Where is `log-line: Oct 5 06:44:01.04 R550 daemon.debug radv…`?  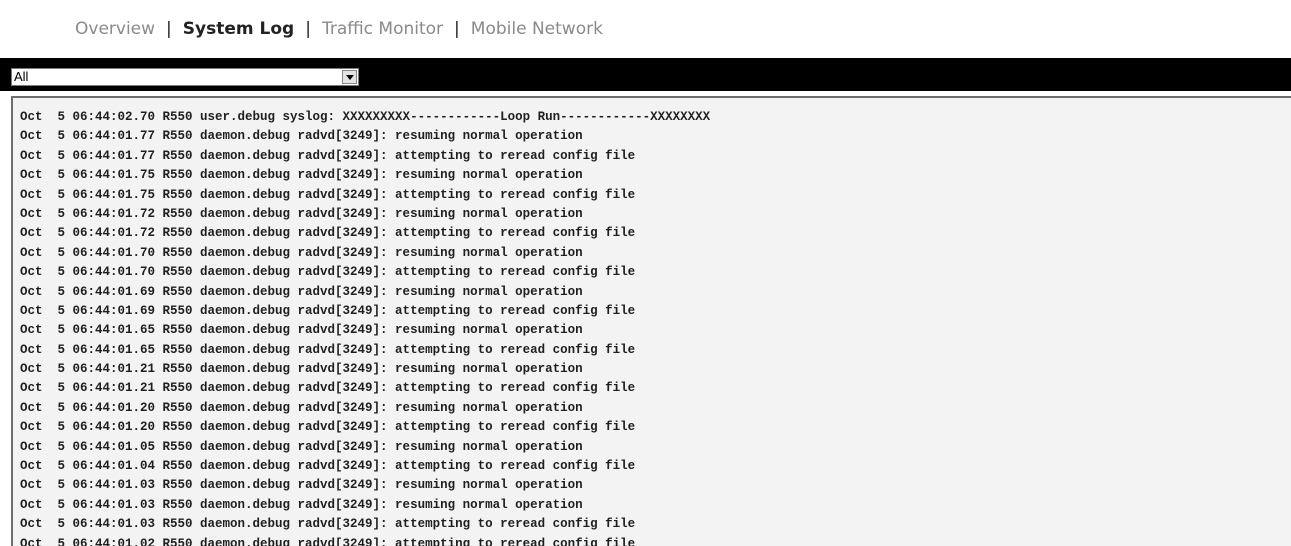
log-line: Oct 5 06:44:01.04 R550 daemon.debug radv… is located at coordinates (328, 466).